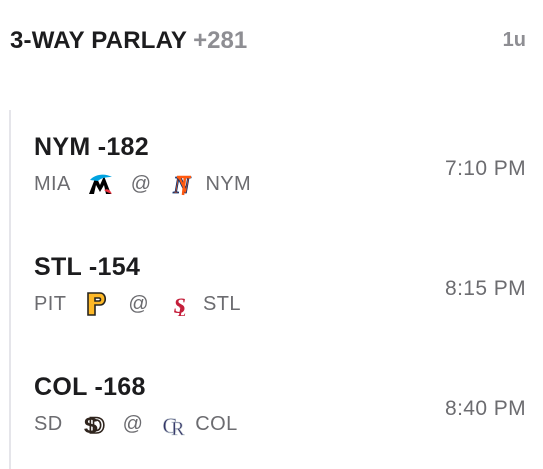 Image resolution: width=543 pixels, height=469 pixels. I want to click on svg-text: L, so click(181, 311).